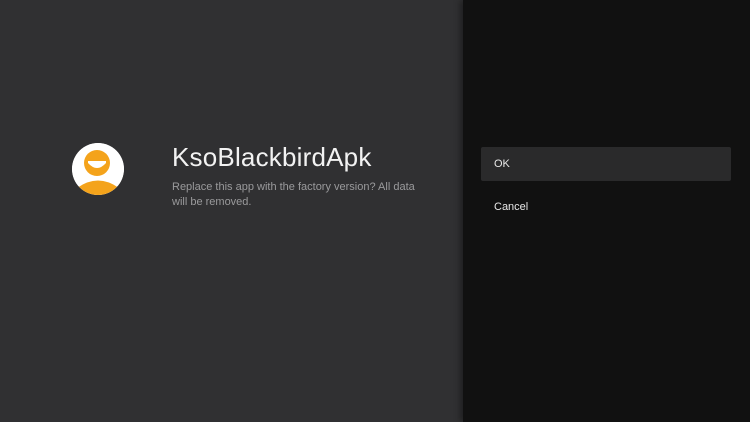 Image resolution: width=750 pixels, height=422 pixels. I want to click on orange-person-icon, so click(98, 169).